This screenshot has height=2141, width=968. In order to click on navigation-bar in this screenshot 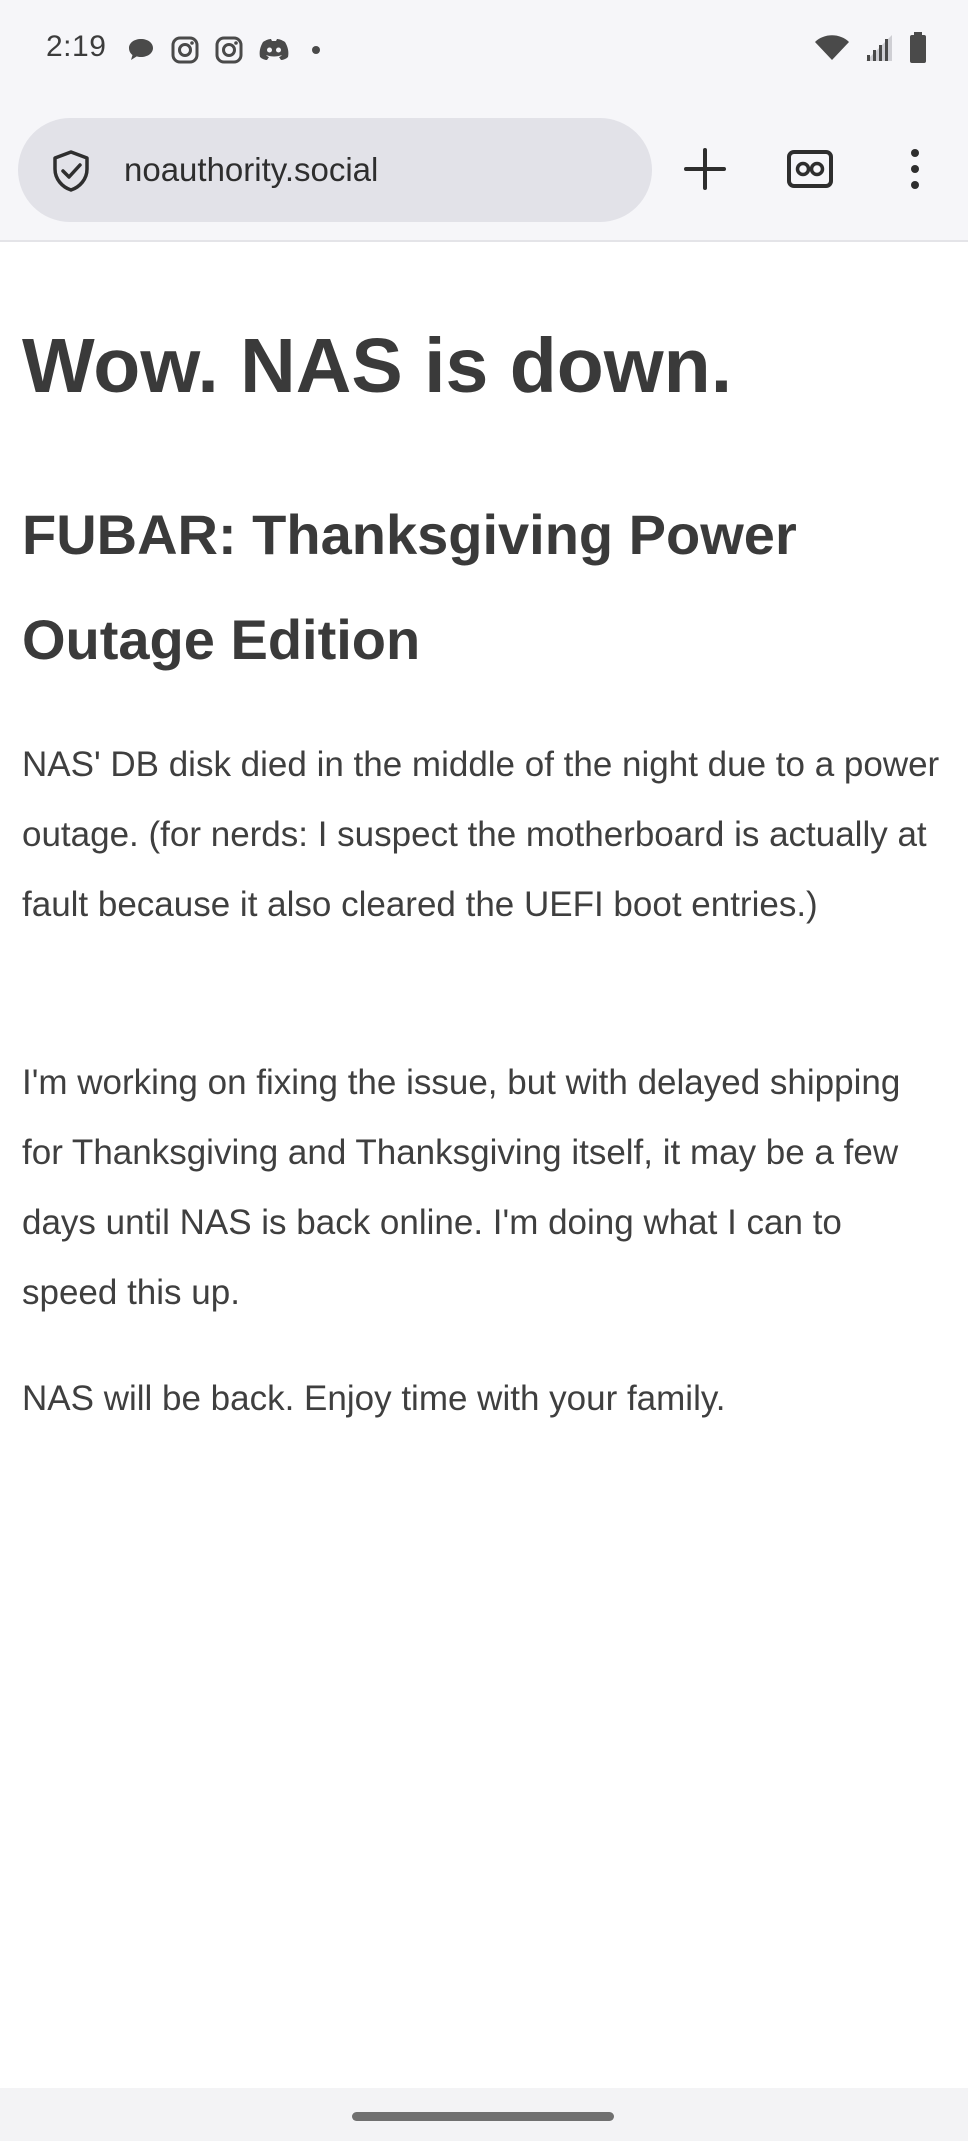, I will do `click(484, 2114)`.